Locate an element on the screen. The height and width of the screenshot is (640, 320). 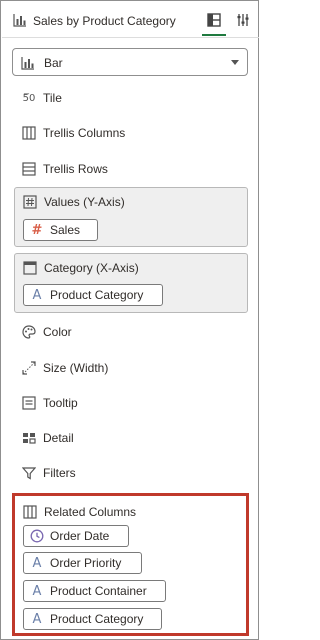
sliders-icon is located at coordinates (243, 20).